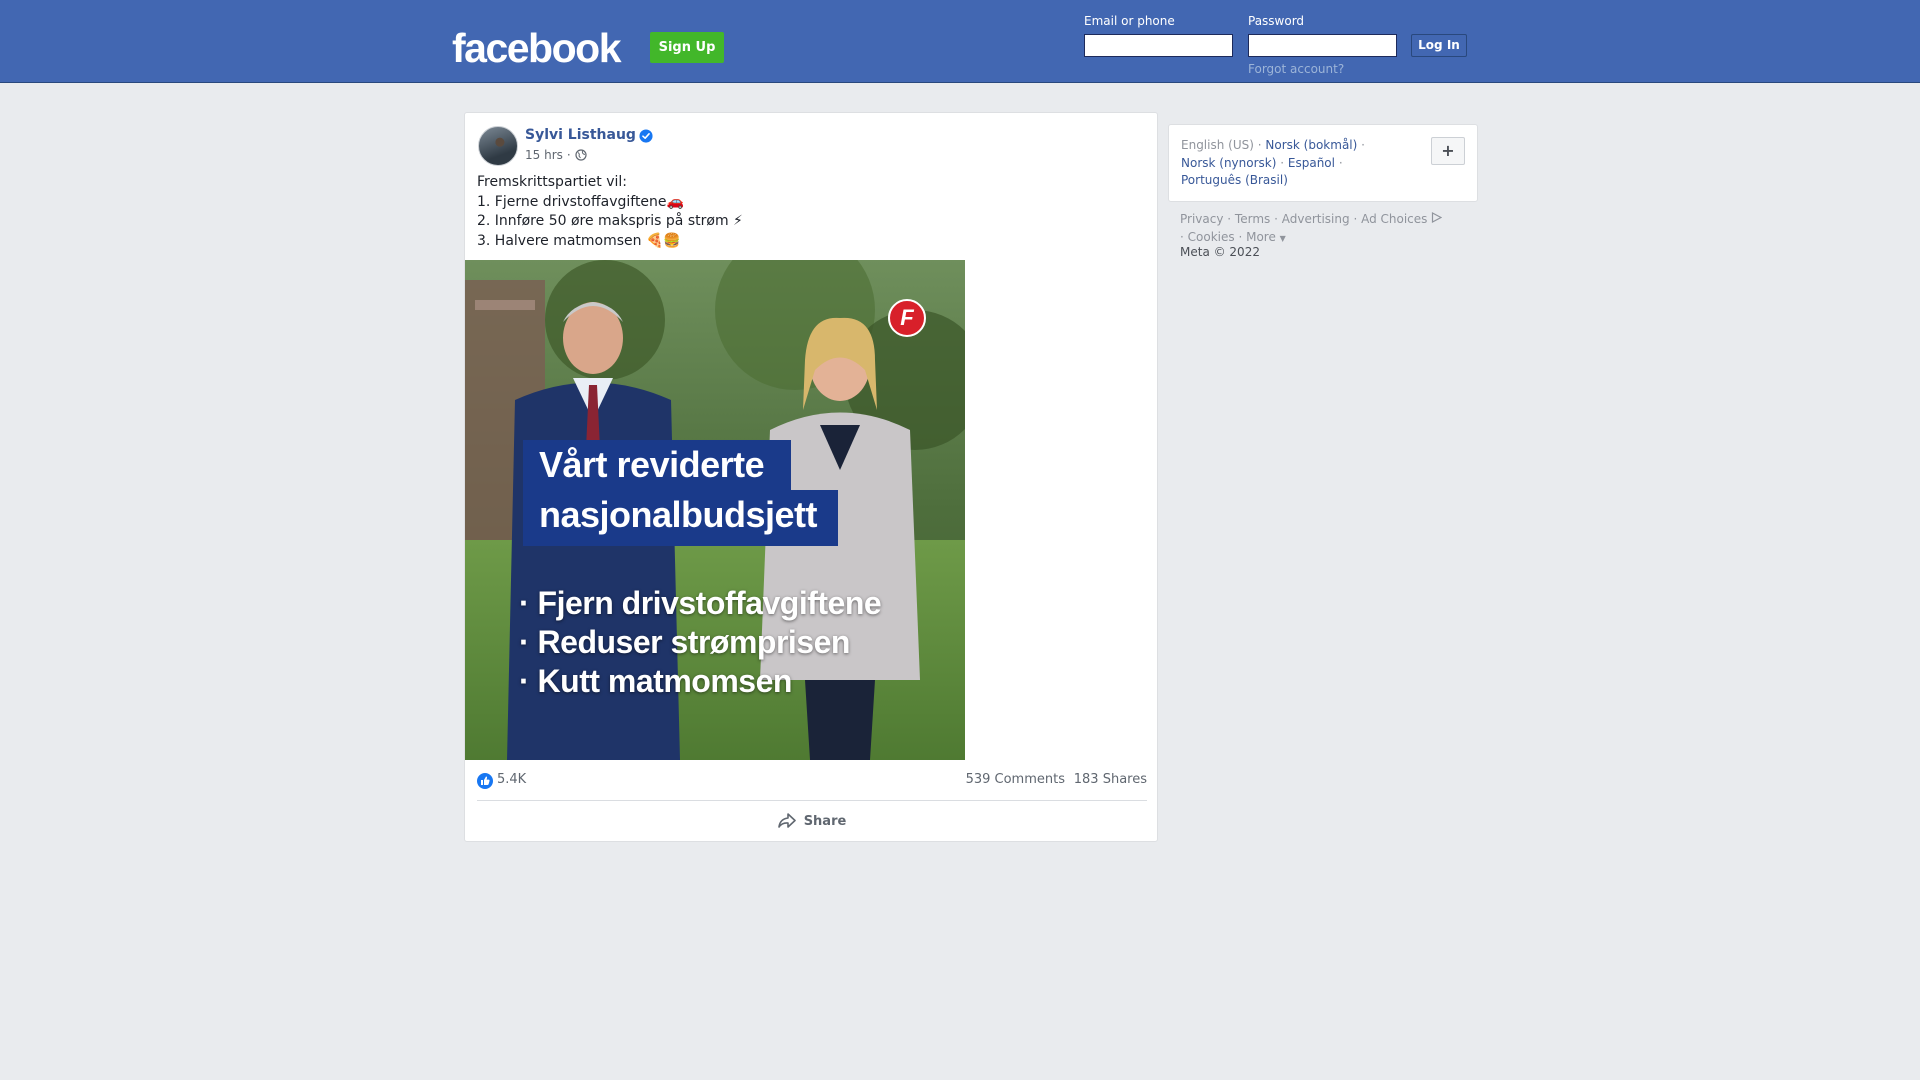  I want to click on language-option: Norsk (nynorsk), so click(1228, 163).